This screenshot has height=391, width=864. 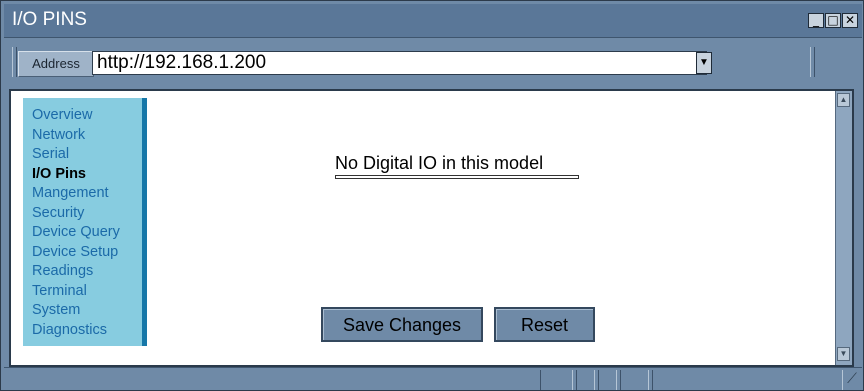 I want to click on vertical-scrollbar: ▲ ▼, so click(x=843, y=228).